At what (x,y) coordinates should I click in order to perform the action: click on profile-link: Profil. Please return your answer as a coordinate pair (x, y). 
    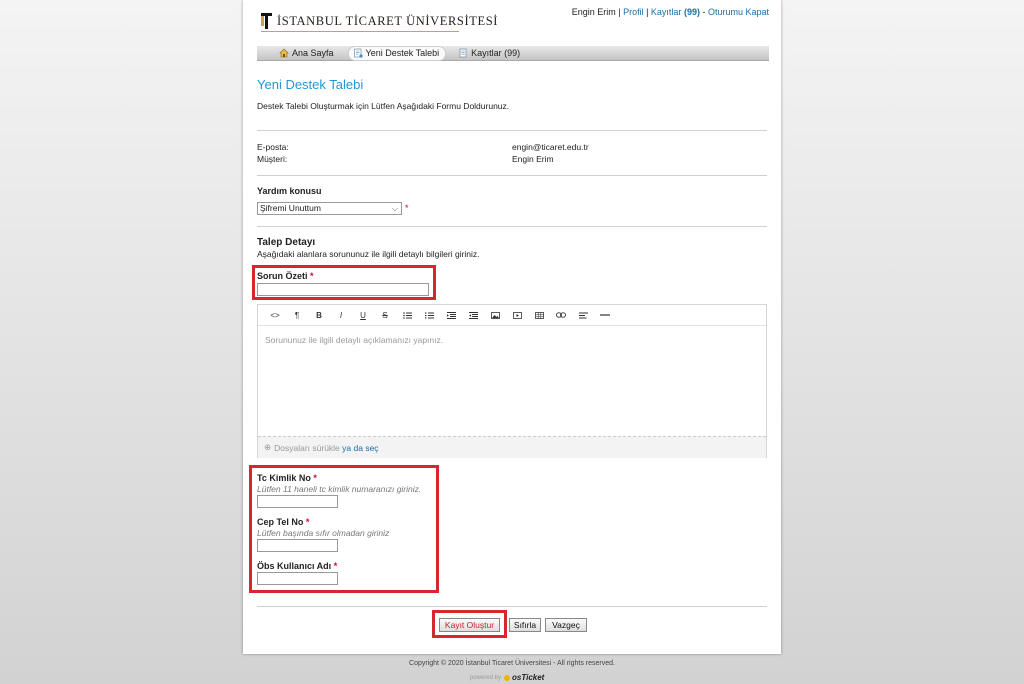
    Looking at the image, I should click on (633, 12).